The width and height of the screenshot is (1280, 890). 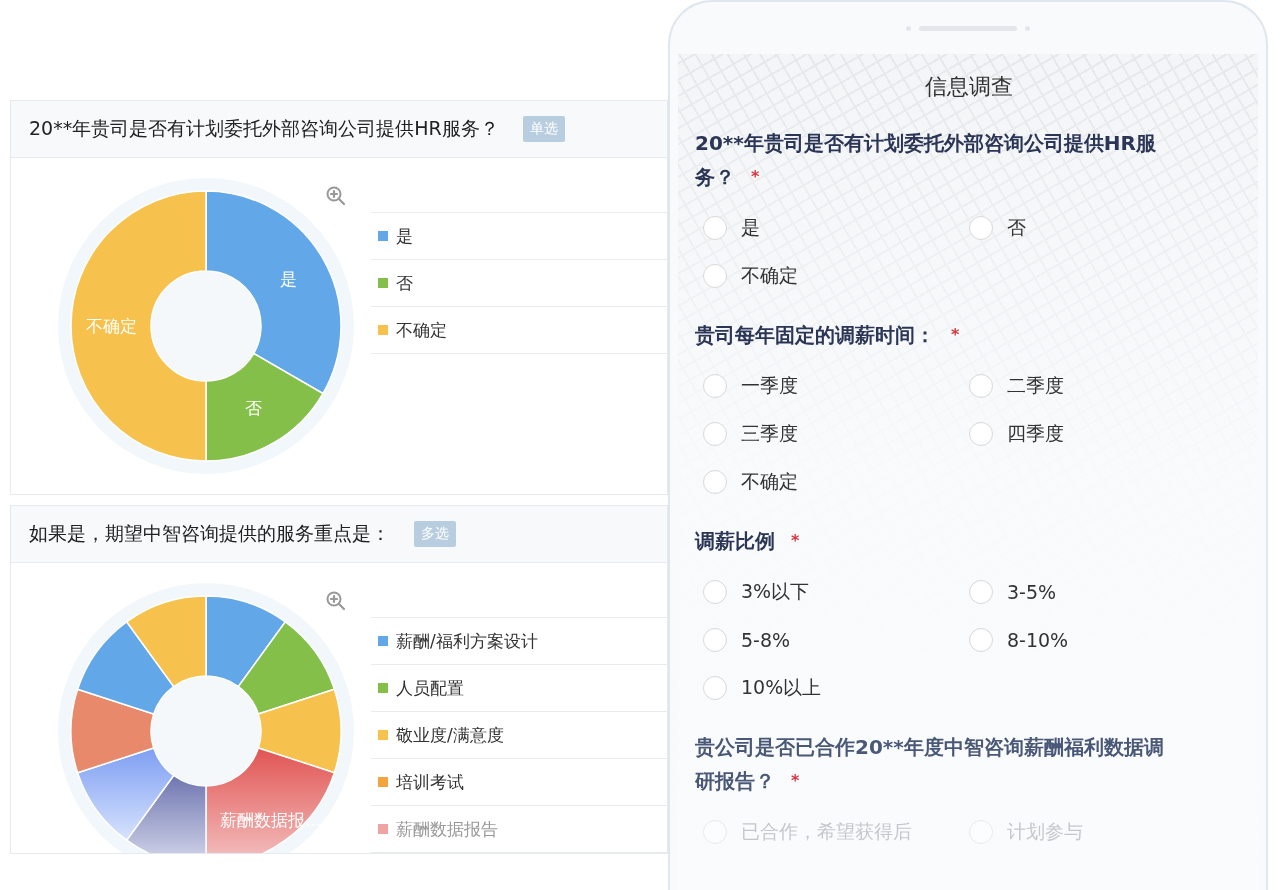 I want to click on option-label: 3%以下, so click(x=775, y=592).